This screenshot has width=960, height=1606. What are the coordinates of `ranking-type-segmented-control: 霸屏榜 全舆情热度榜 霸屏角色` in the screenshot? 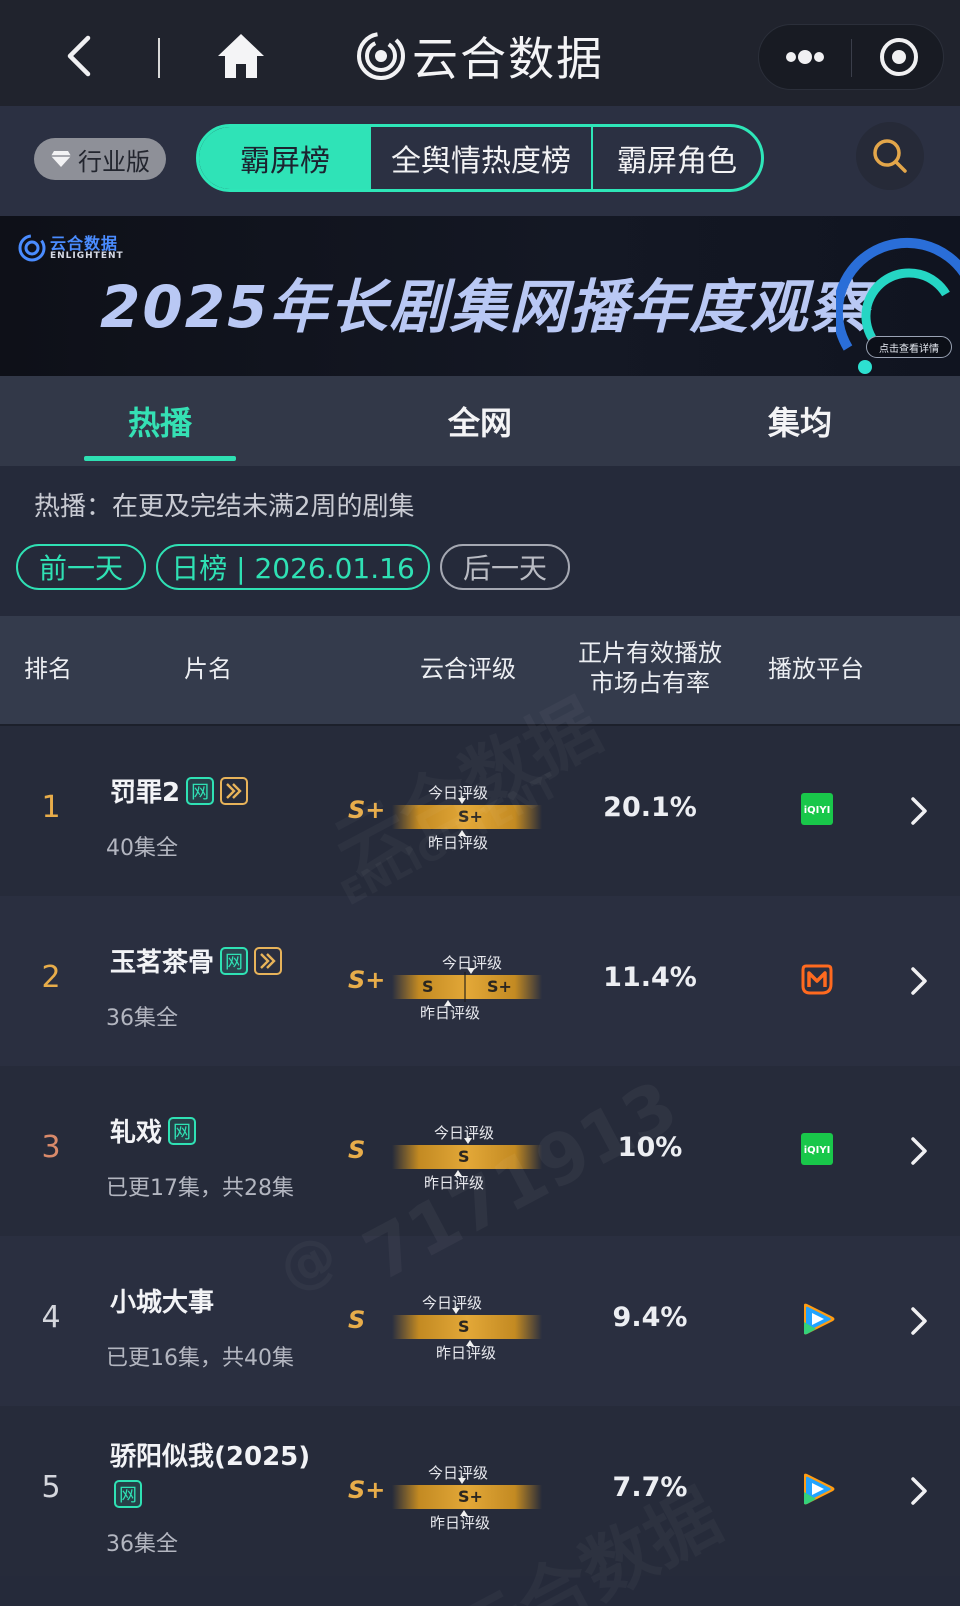 It's located at (480, 158).